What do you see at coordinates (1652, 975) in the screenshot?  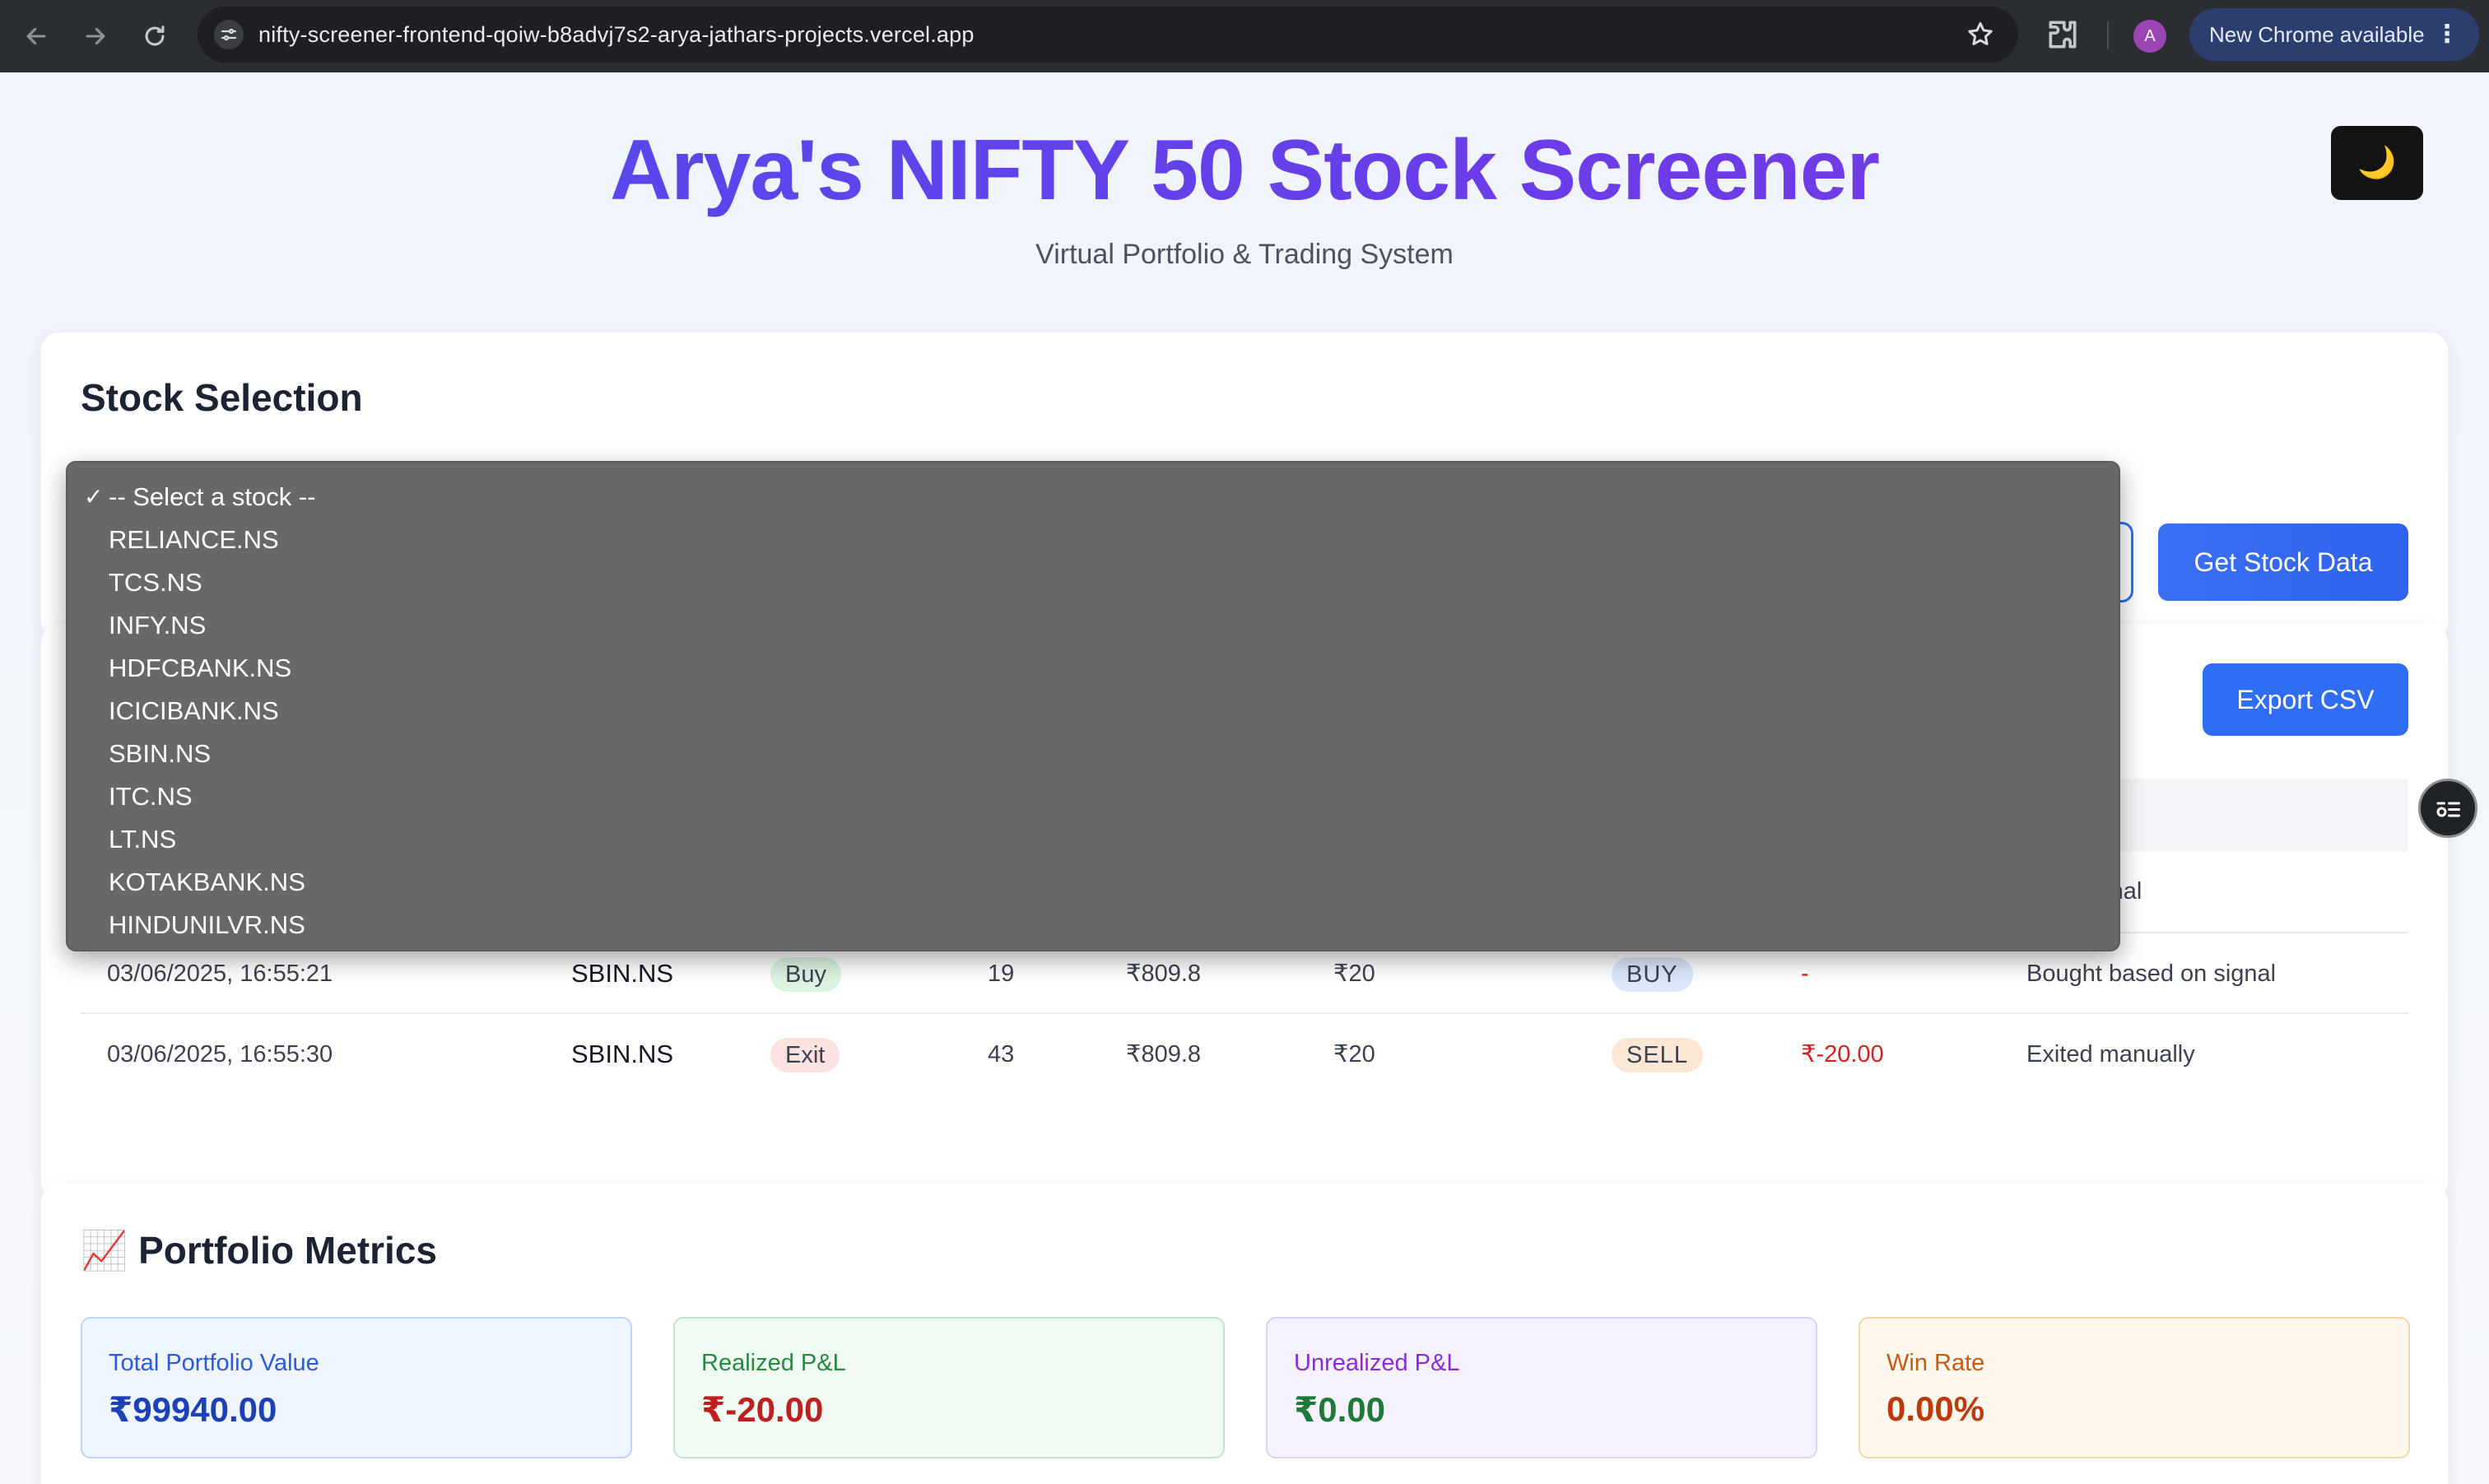 I see `trade-action-badge: BUY` at bounding box center [1652, 975].